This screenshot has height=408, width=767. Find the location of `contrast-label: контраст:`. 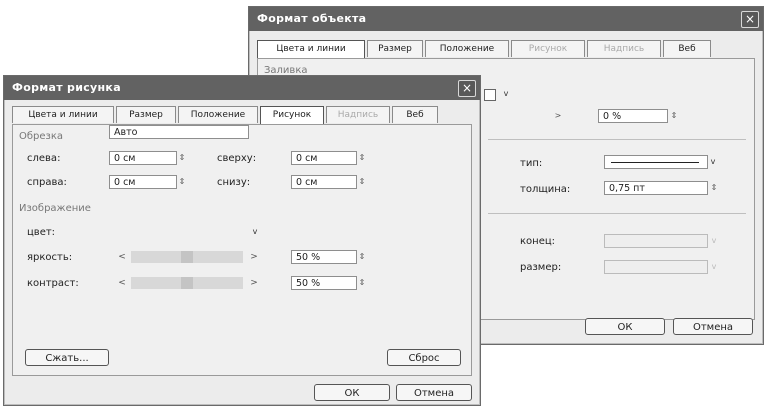

contrast-label: контраст: is located at coordinates (53, 283).